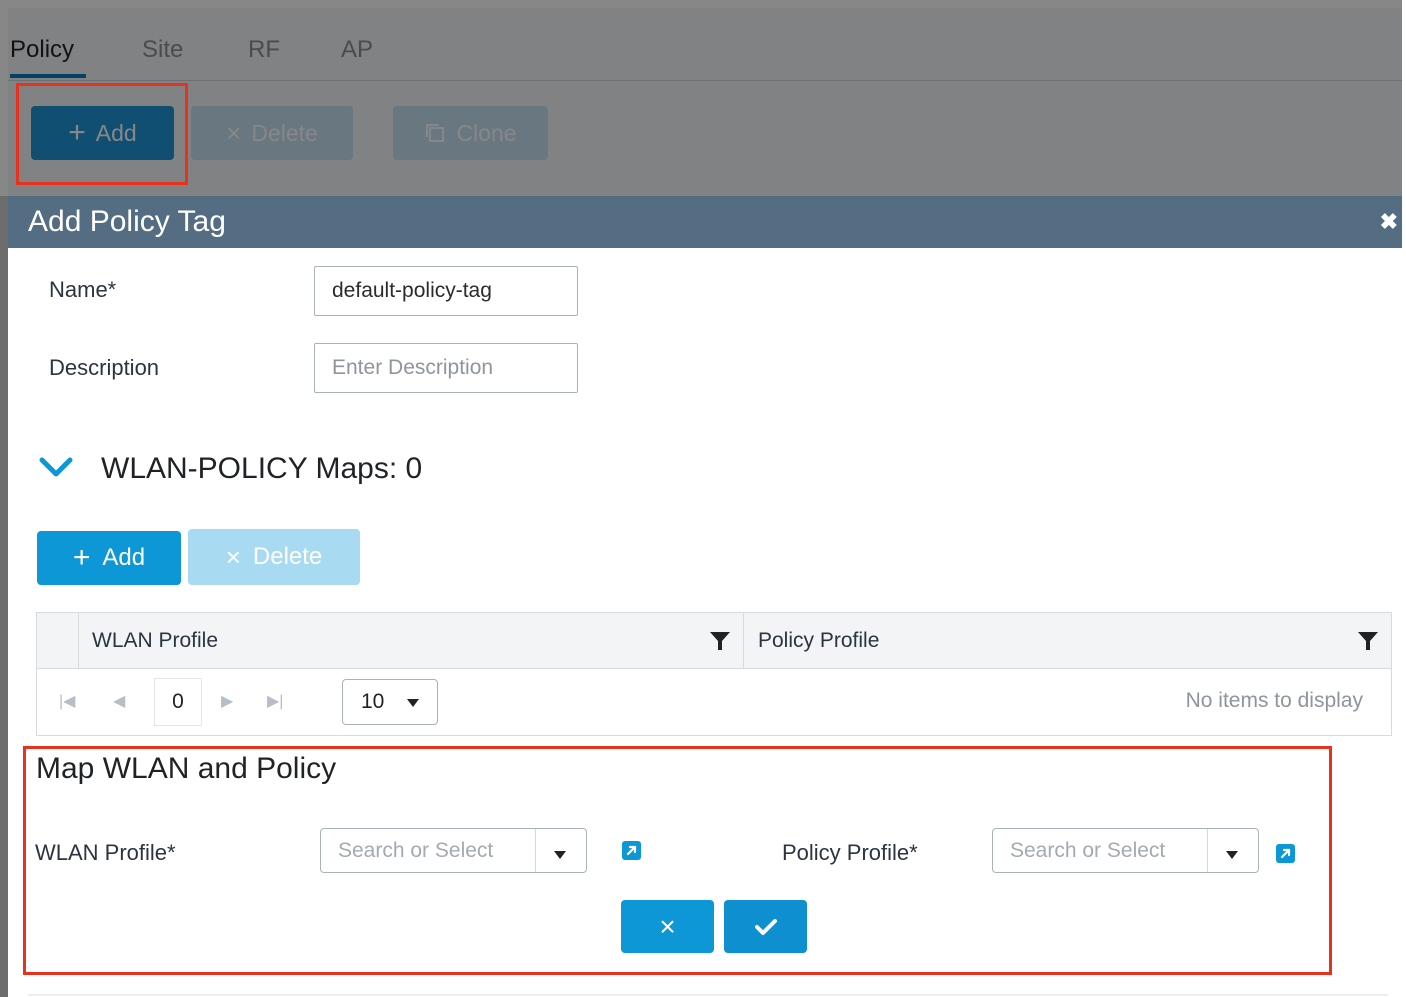 The width and height of the screenshot is (1406, 997). I want to click on add-map-button: + Add, so click(109, 558).